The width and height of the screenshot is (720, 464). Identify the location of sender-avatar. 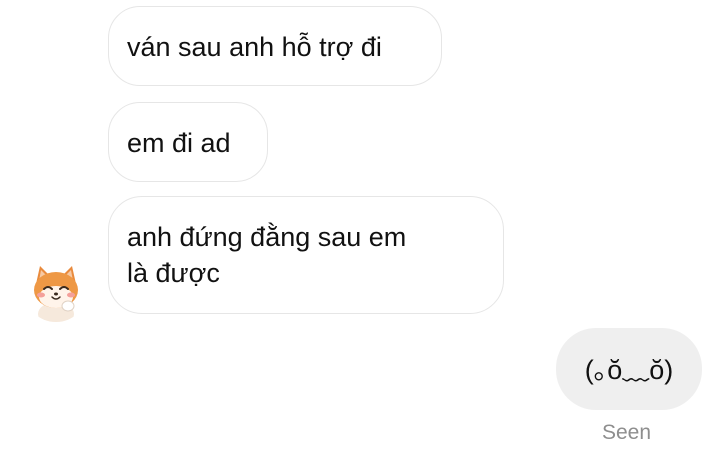
(56, 290).